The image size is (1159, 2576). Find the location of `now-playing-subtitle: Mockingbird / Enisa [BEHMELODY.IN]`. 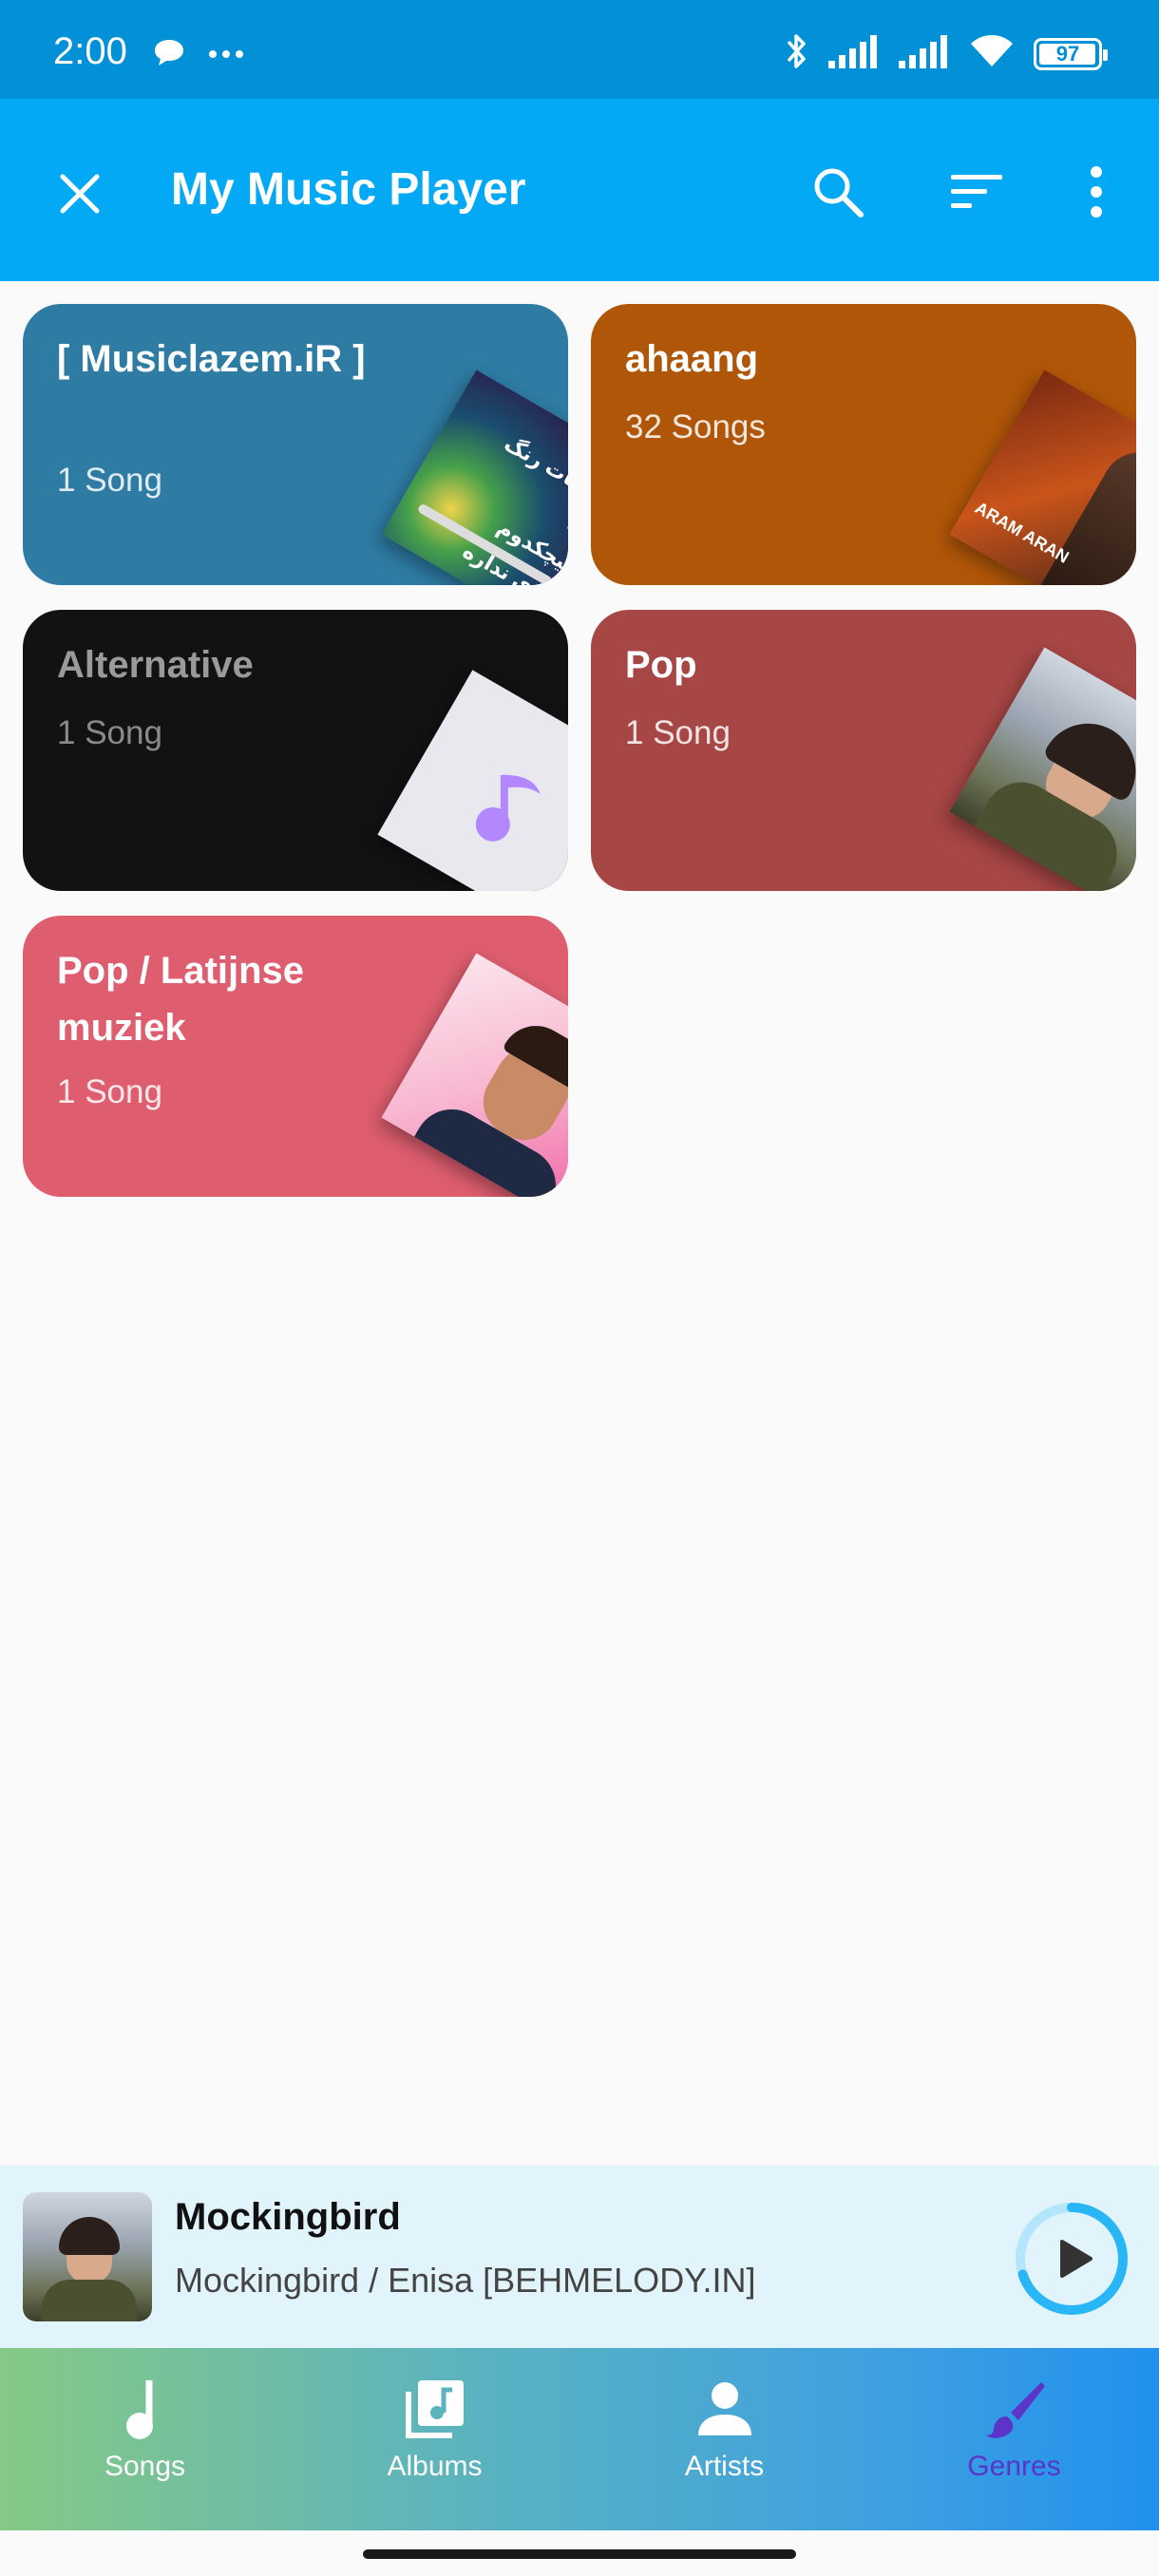

now-playing-subtitle: Mockingbird / Enisa [BEHMELODY.IN] is located at coordinates (465, 2280).